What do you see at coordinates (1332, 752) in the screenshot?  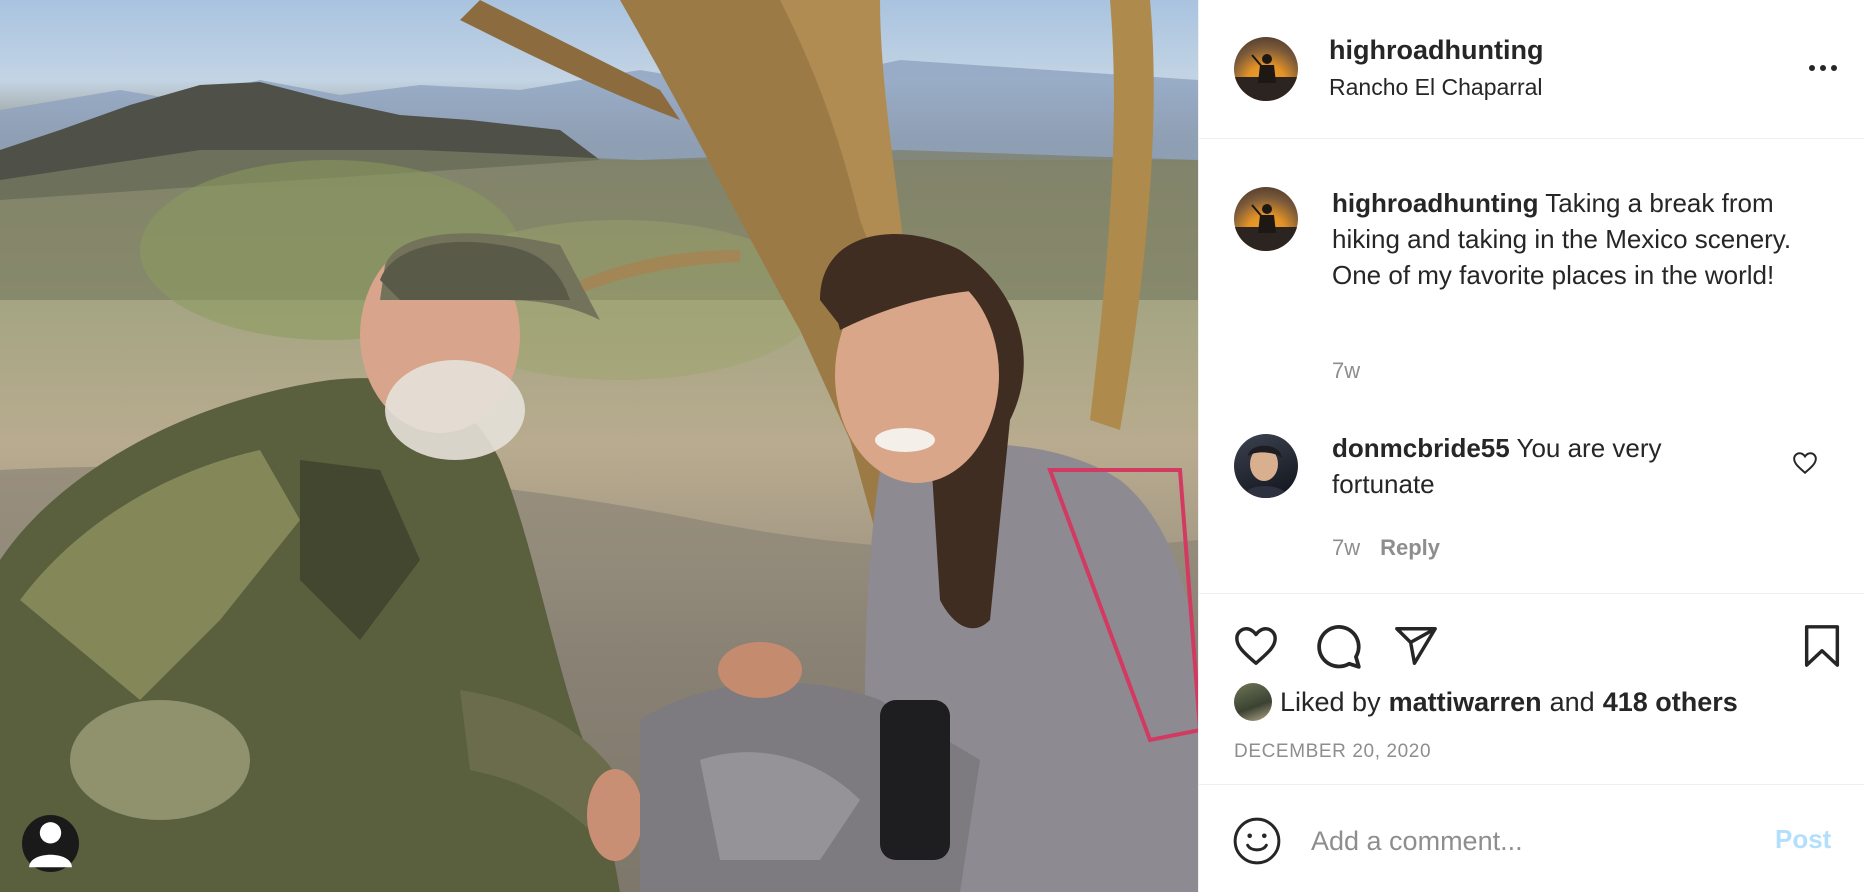 I see `post-date: DECEMBER 20, 2020` at bounding box center [1332, 752].